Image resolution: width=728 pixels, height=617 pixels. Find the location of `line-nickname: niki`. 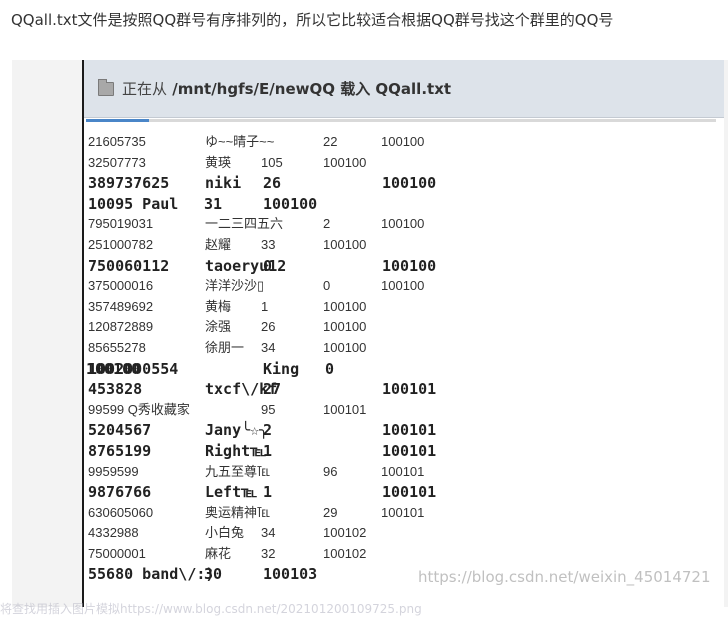

line-nickname: niki is located at coordinates (223, 183).